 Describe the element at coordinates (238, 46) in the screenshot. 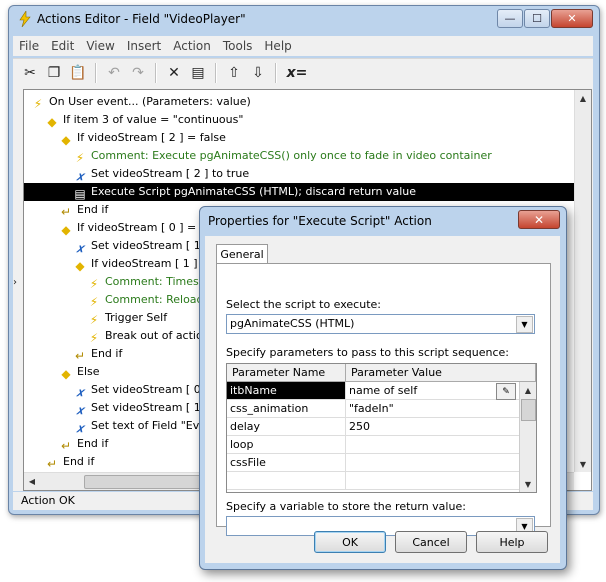

I see `menu-tools: Tools` at that location.